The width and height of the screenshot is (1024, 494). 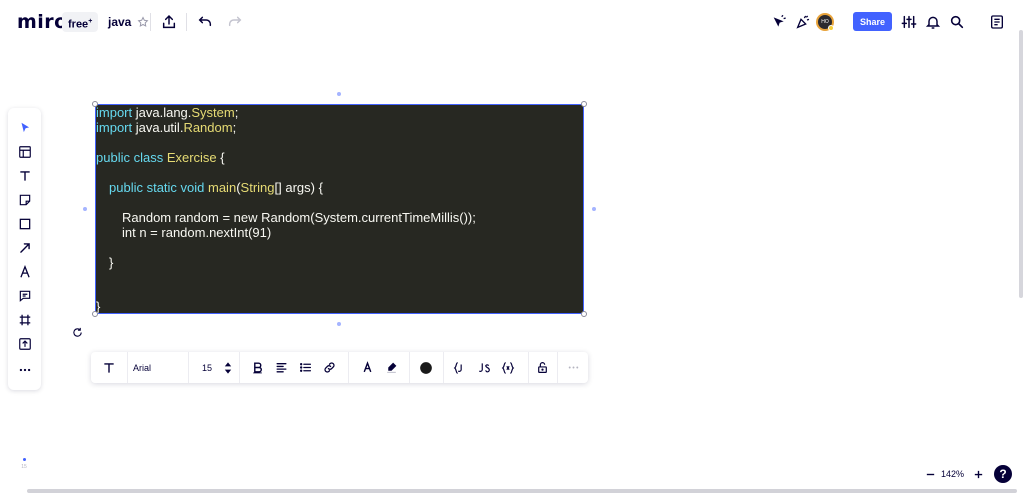 I want to click on text-color-icon, so click(x=367, y=367).